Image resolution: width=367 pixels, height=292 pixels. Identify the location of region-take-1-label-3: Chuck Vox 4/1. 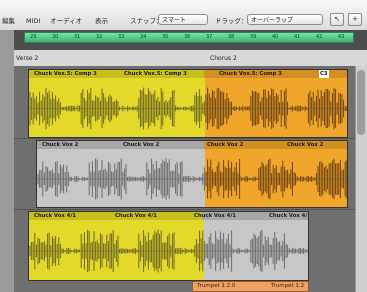
(215, 216).